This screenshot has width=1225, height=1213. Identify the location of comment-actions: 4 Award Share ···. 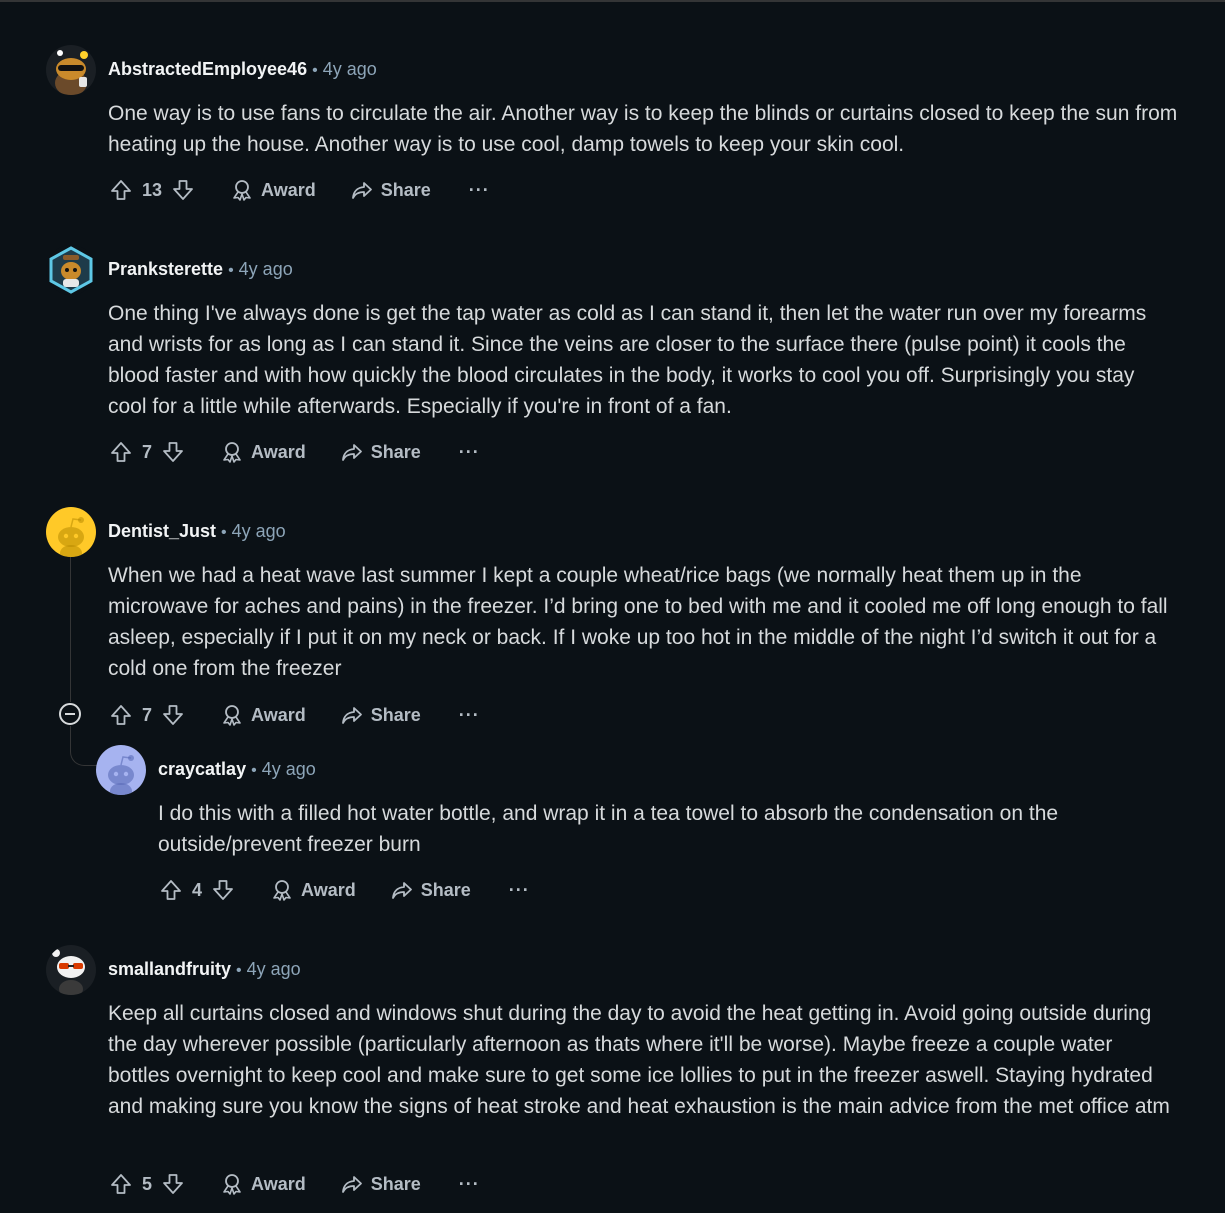
(344, 890).